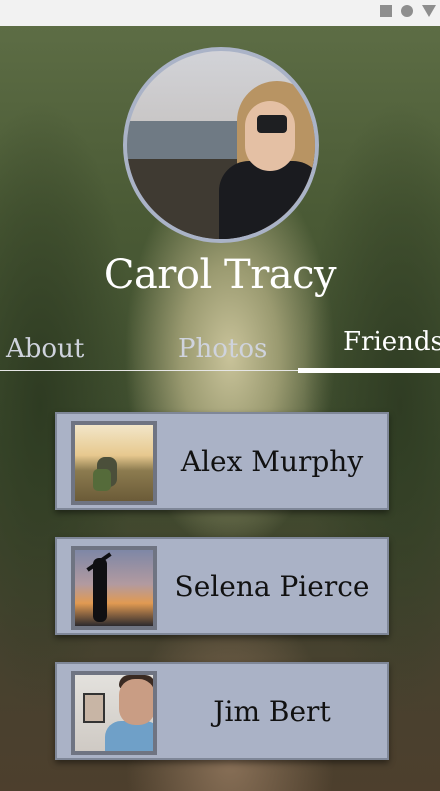 The width and height of the screenshot is (440, 791). Describe the element at coordinates (149, 370) in the screenshot. I see `tab-divider` at that location.